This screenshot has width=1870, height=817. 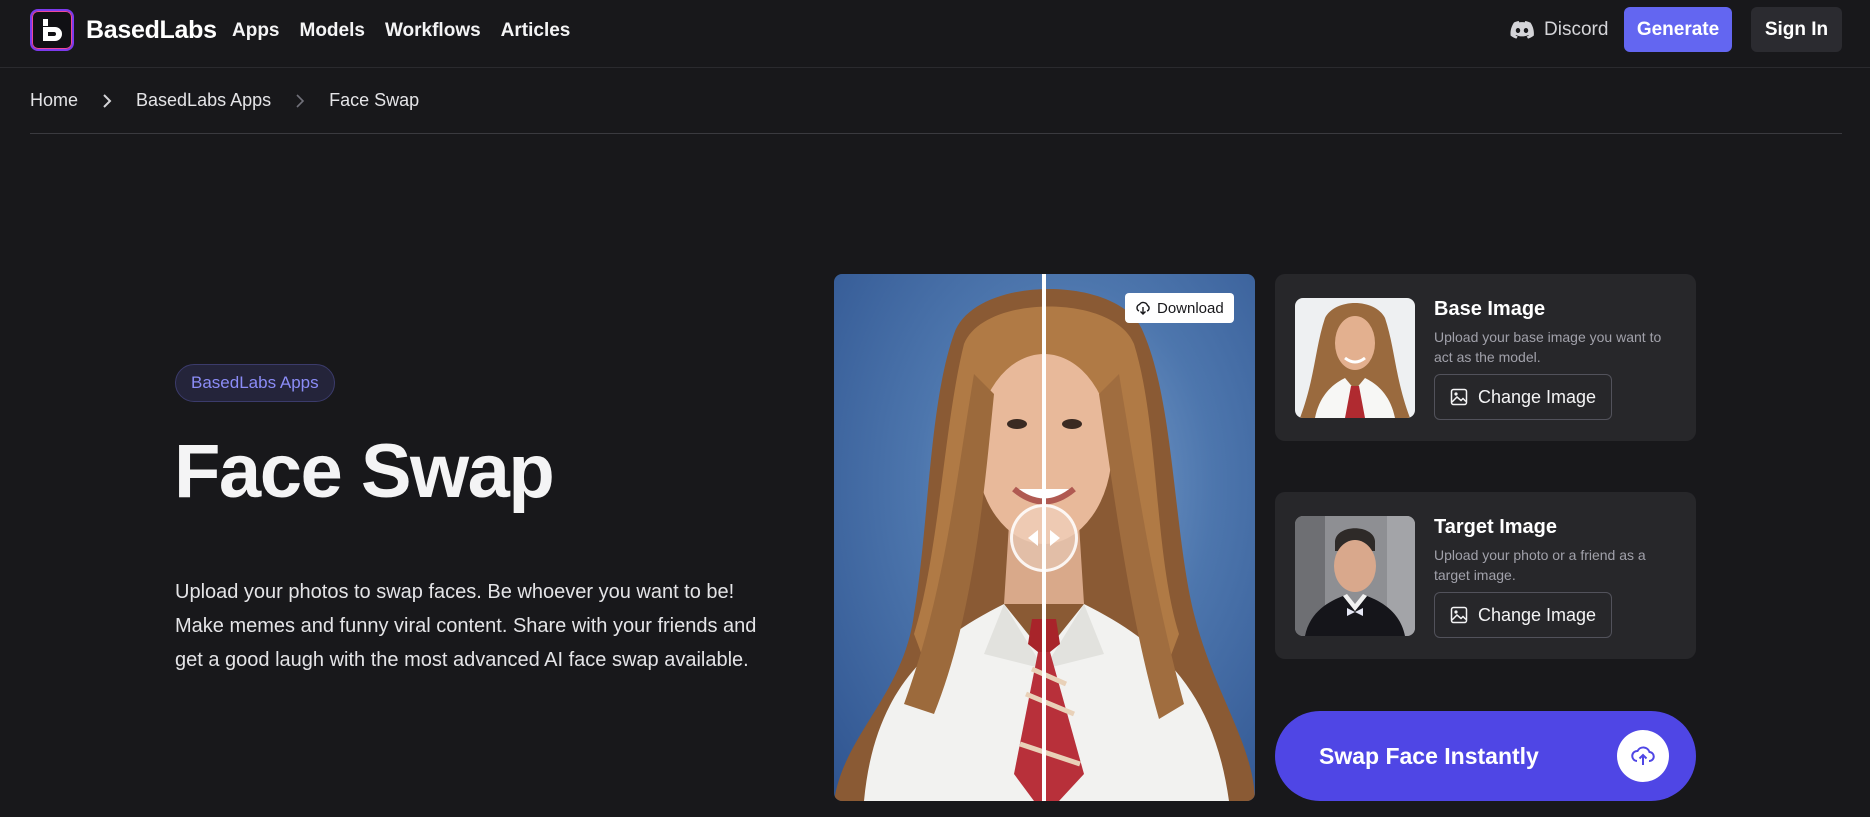 What do you see at coordinates (1796, 29) in the screenshot?
I see `sign-in-button: Sign In` at bounding box center [1796, 29].